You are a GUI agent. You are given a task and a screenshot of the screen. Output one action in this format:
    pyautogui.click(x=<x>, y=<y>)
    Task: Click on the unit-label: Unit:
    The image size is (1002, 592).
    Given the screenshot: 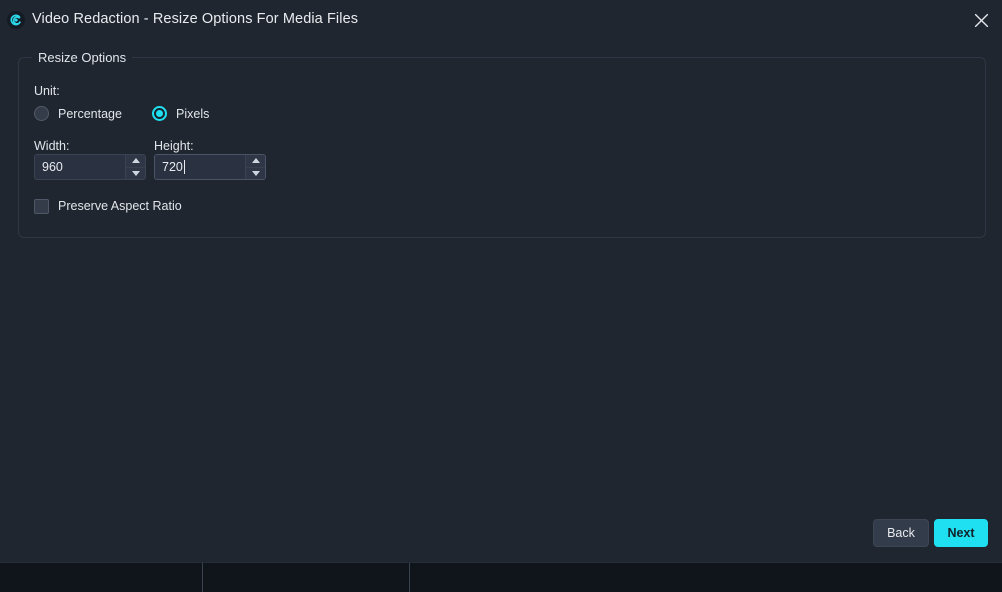 What is the action you would take?
    pyautogui.click(x=47, y=91)
    